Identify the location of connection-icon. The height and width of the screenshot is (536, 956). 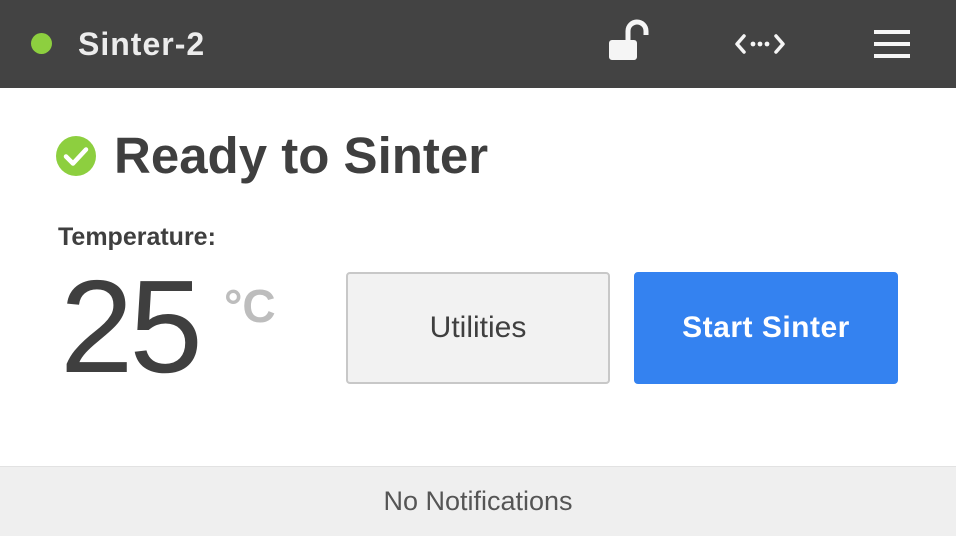
(760, 44).